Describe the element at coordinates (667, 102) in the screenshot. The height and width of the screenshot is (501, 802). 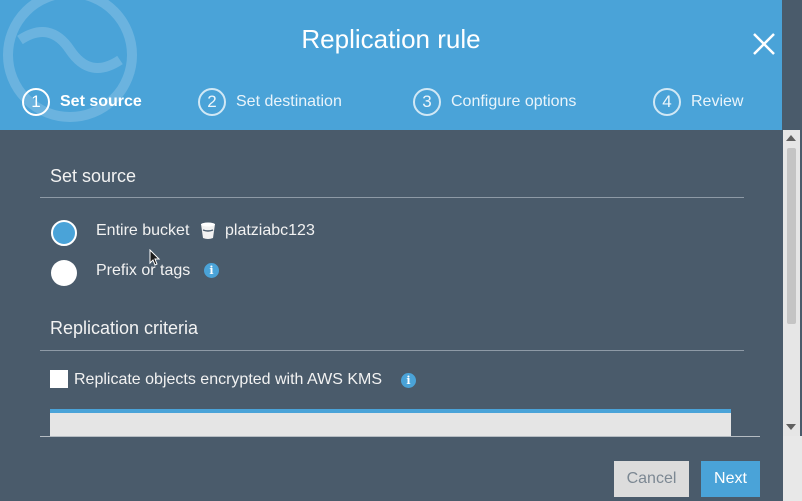
I see `step-number: 4` at that location.